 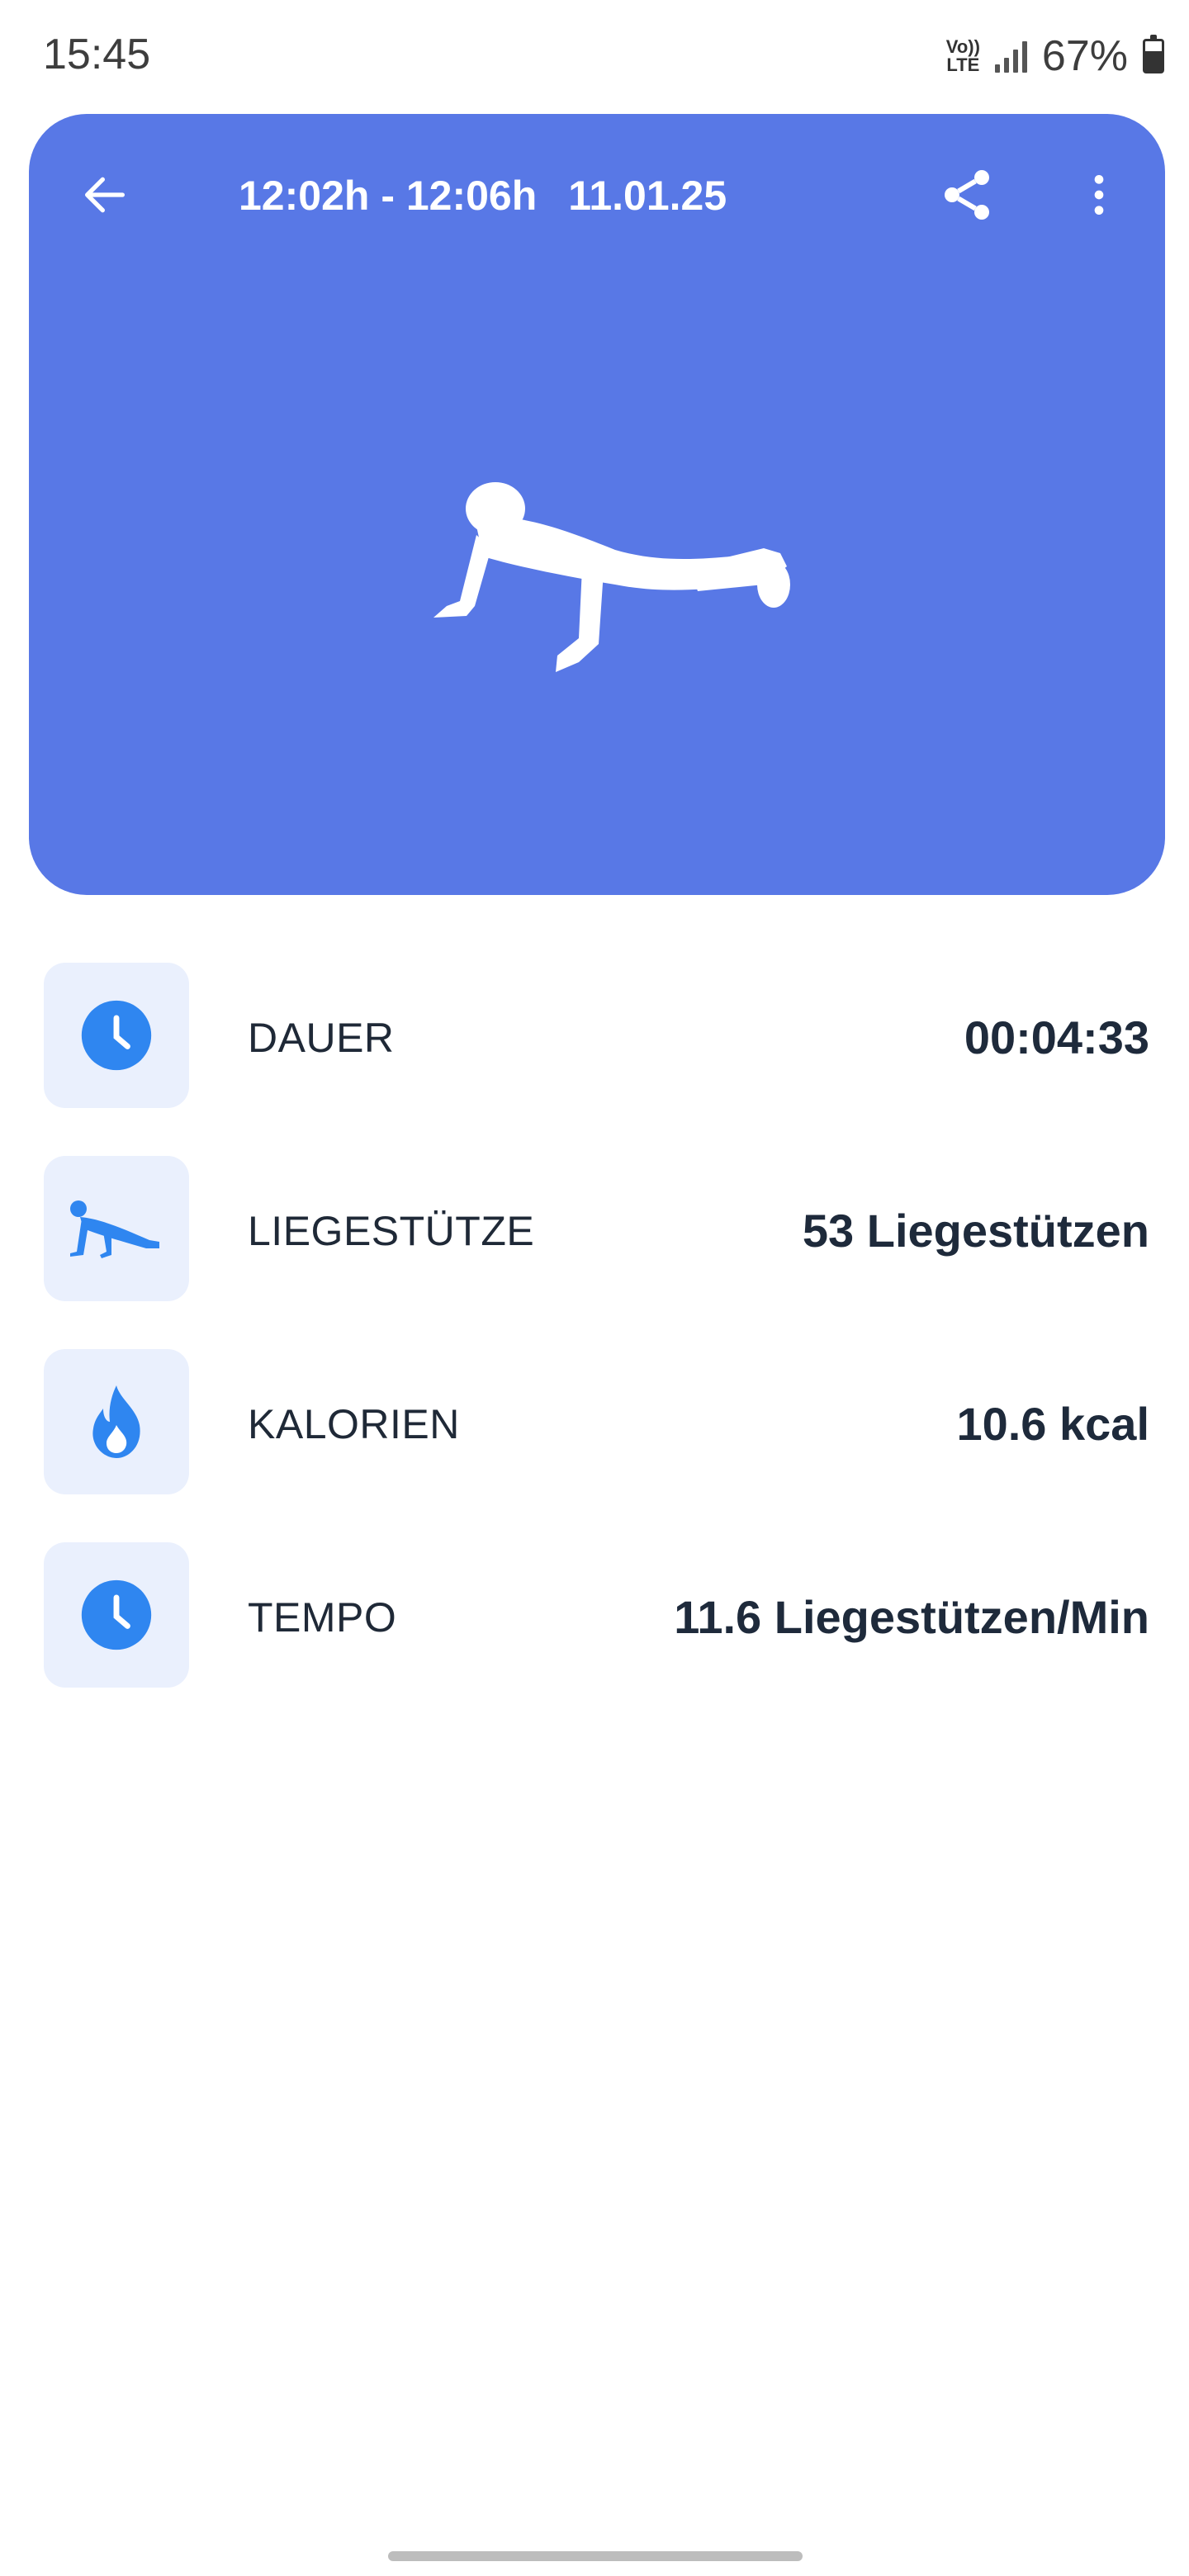 What do you see at coordinates (97, 54) in the screenshot?
I see `status-time: 15:45` at bounding box center [97, 54].